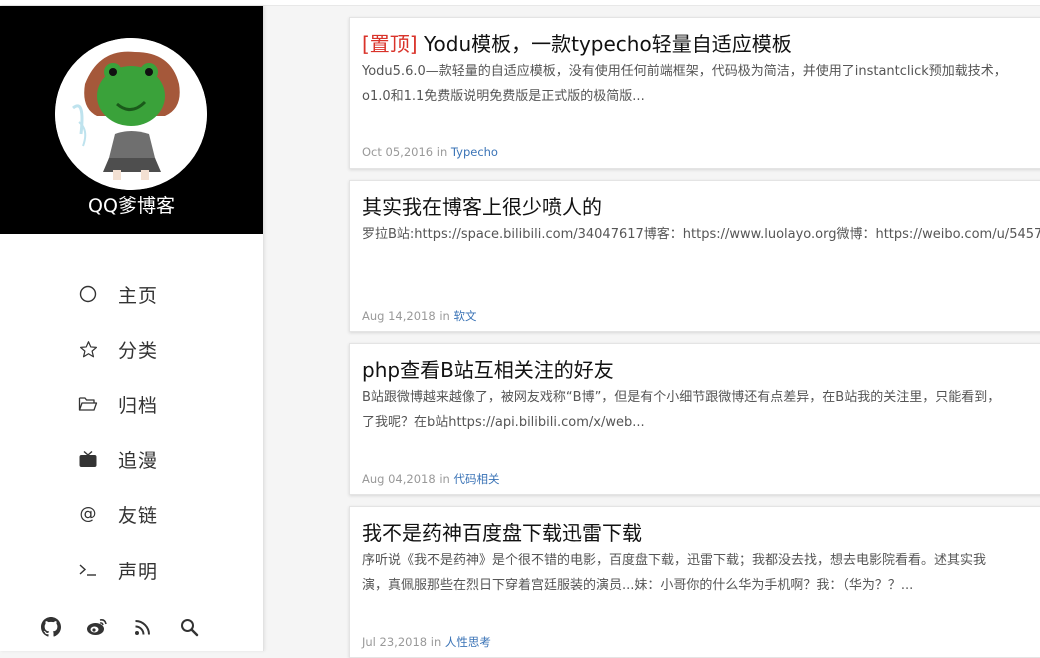 The image size is (1040, 658). I want to click on nav-item-category: 分类, so click(118, 349).